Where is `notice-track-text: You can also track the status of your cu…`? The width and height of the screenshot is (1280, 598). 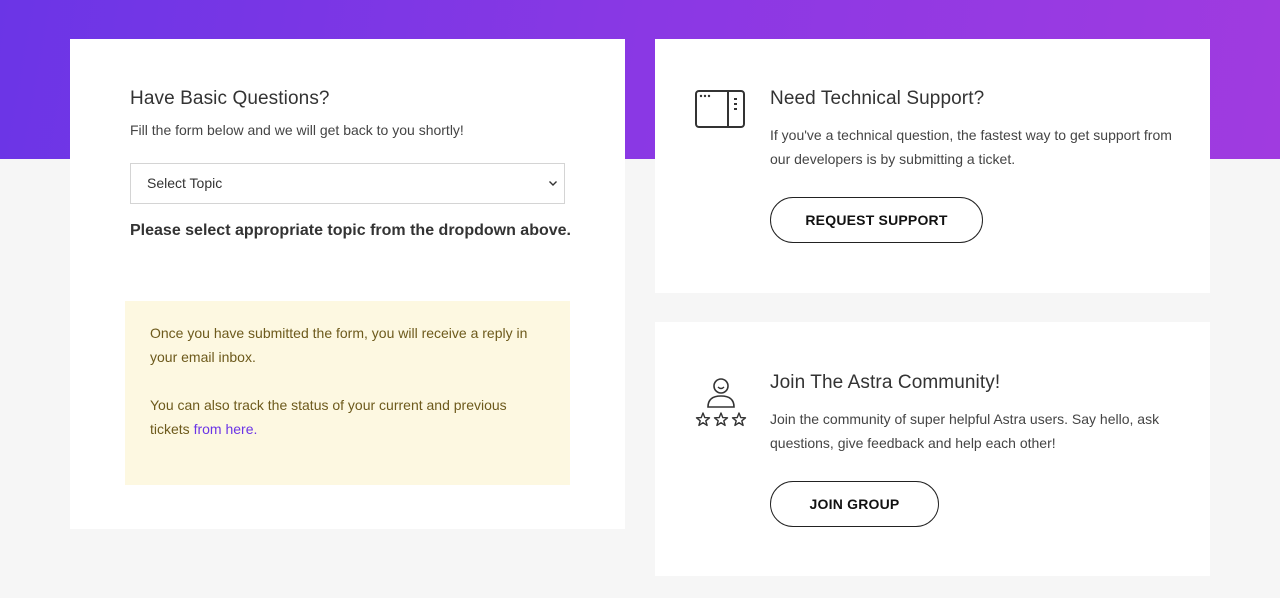
notice-track-text: You can also track the status of your cu… is located at coordinates (347, 417).